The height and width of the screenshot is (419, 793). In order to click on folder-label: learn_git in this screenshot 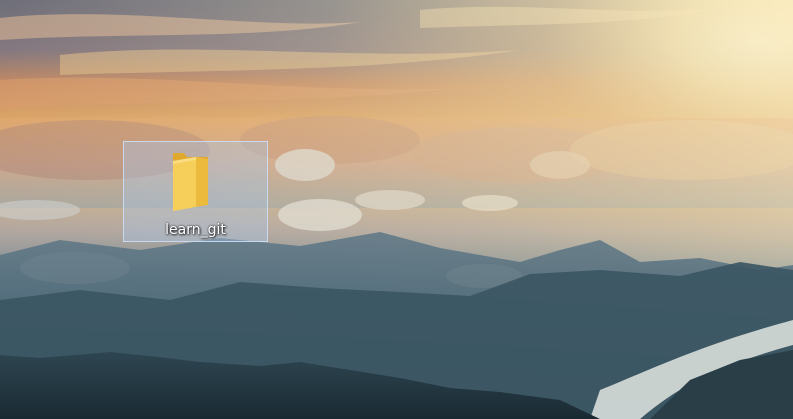, I will do `click(195, 230)`.